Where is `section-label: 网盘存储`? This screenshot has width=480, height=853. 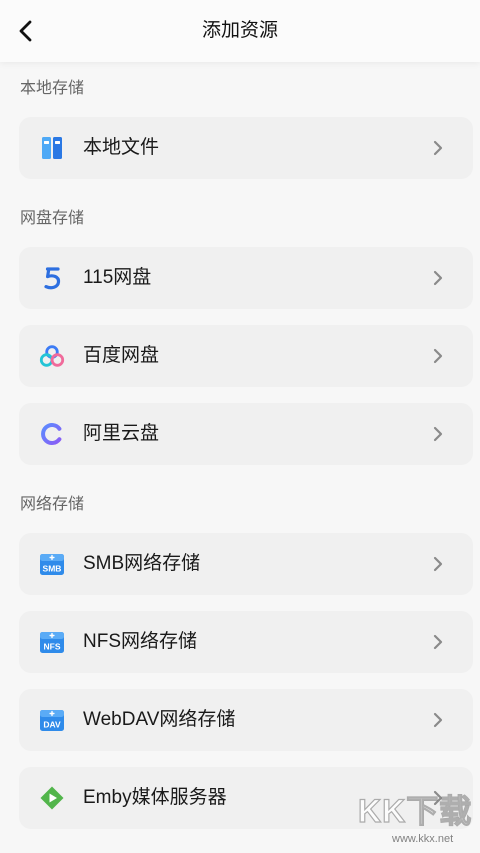
section-label: 网盘存储 is located at coordinates (52, 218).